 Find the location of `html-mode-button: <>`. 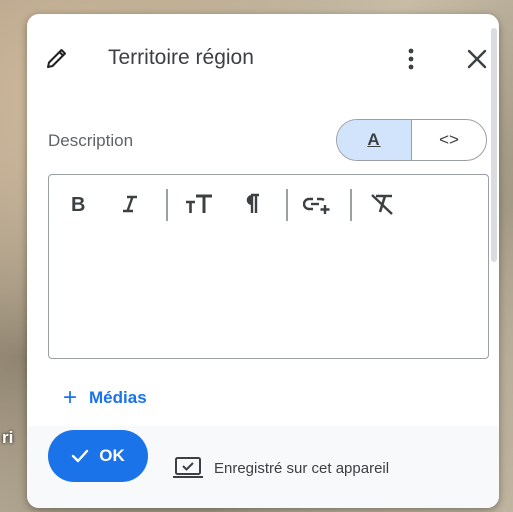

html-mode-button: <> is located at coordinates (449, 140).